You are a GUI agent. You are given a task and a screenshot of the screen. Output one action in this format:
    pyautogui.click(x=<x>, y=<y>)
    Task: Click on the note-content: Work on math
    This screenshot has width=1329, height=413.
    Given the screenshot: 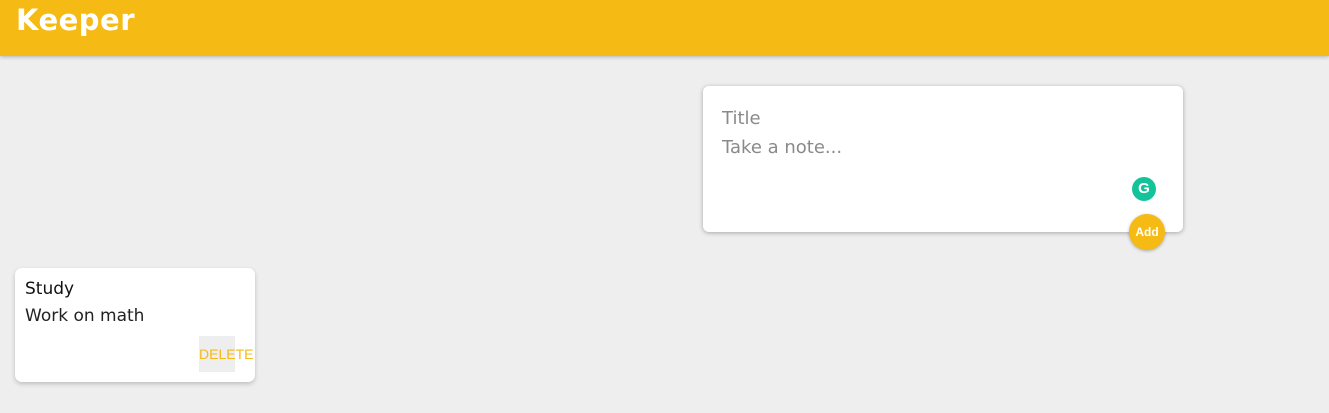 What is the action you would take?
    pyautogui.click(x=85, y=316)
    